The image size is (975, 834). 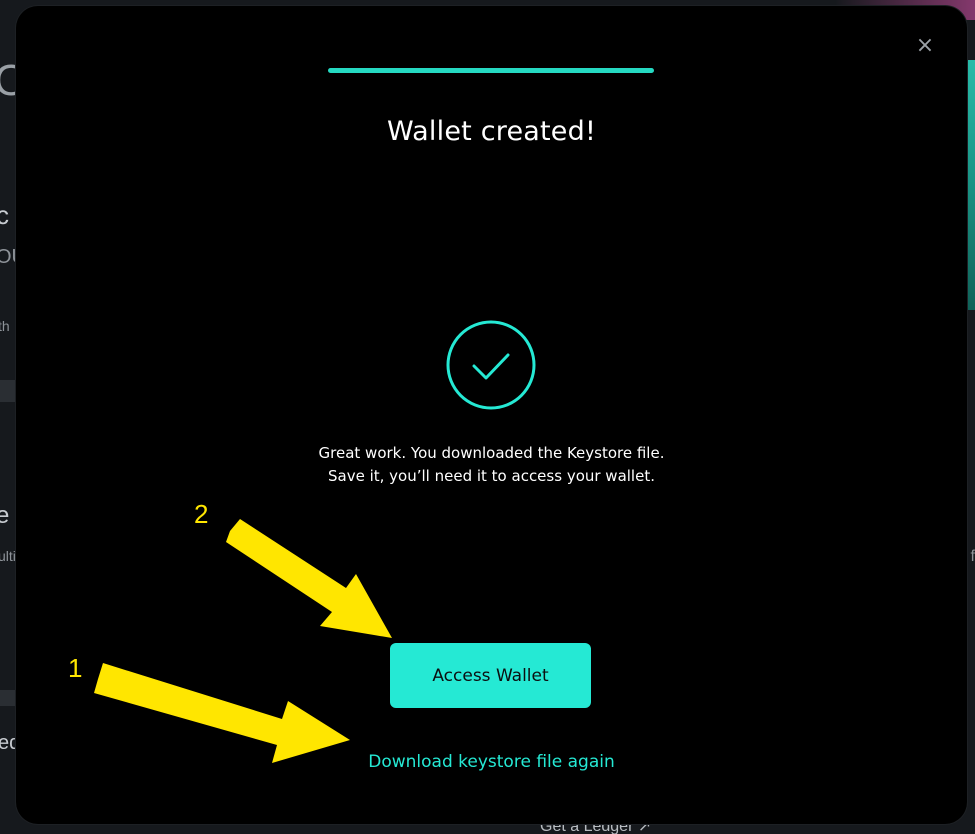 I want to click on modal-title: Wallet created!, so click(x=491, y=131).